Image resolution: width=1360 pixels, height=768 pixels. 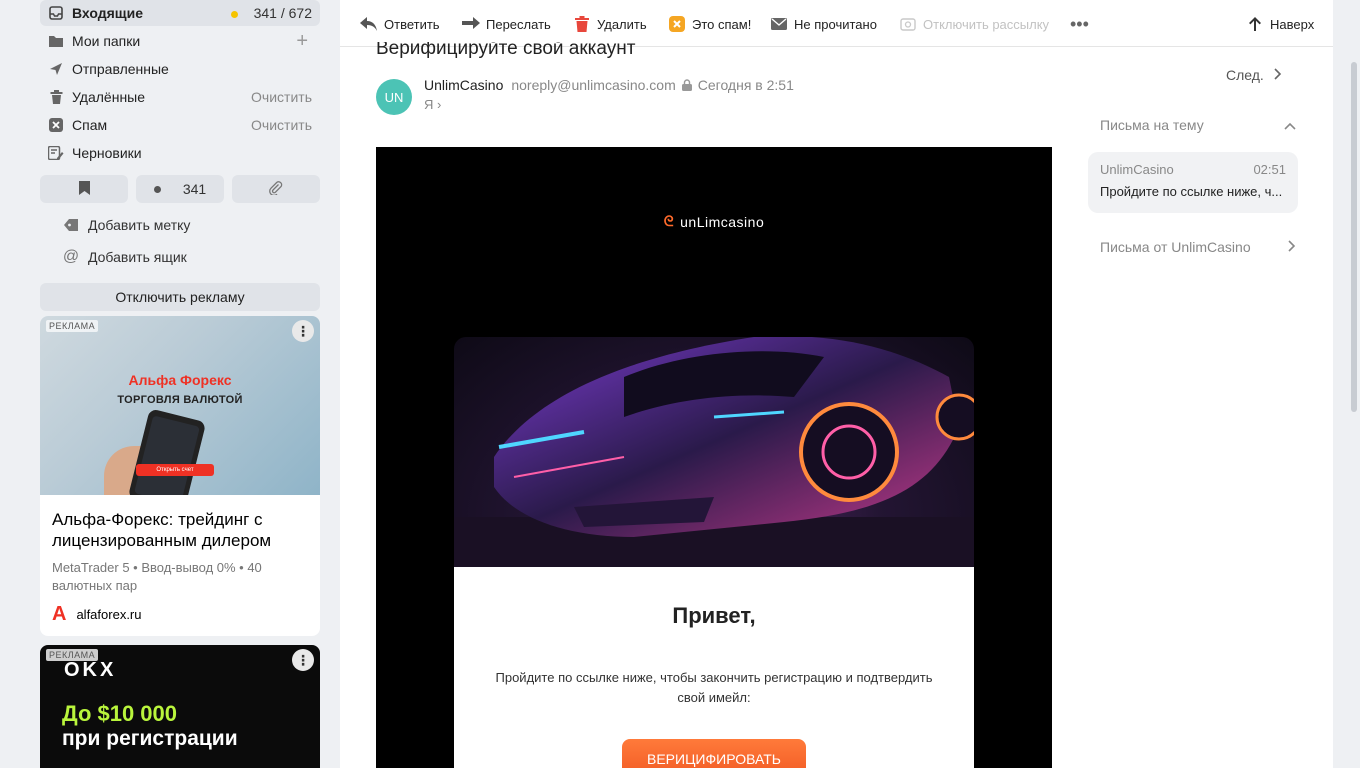 What do you see at coordinates (139, 225) in the screenshot?
I see `add-label-text: Добавить метку` at bounding box center [139, 225].